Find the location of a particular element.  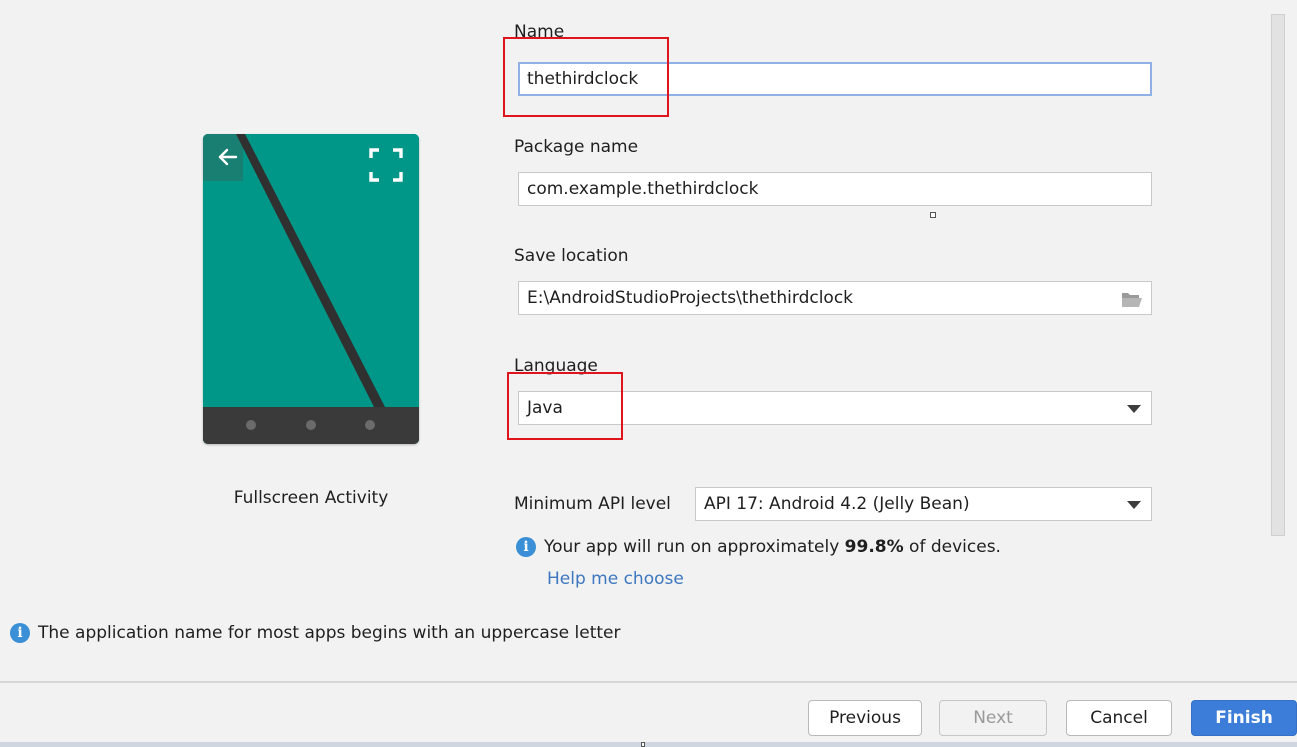

min-api-label: Minimum API level is located at coordinates (592, 504).